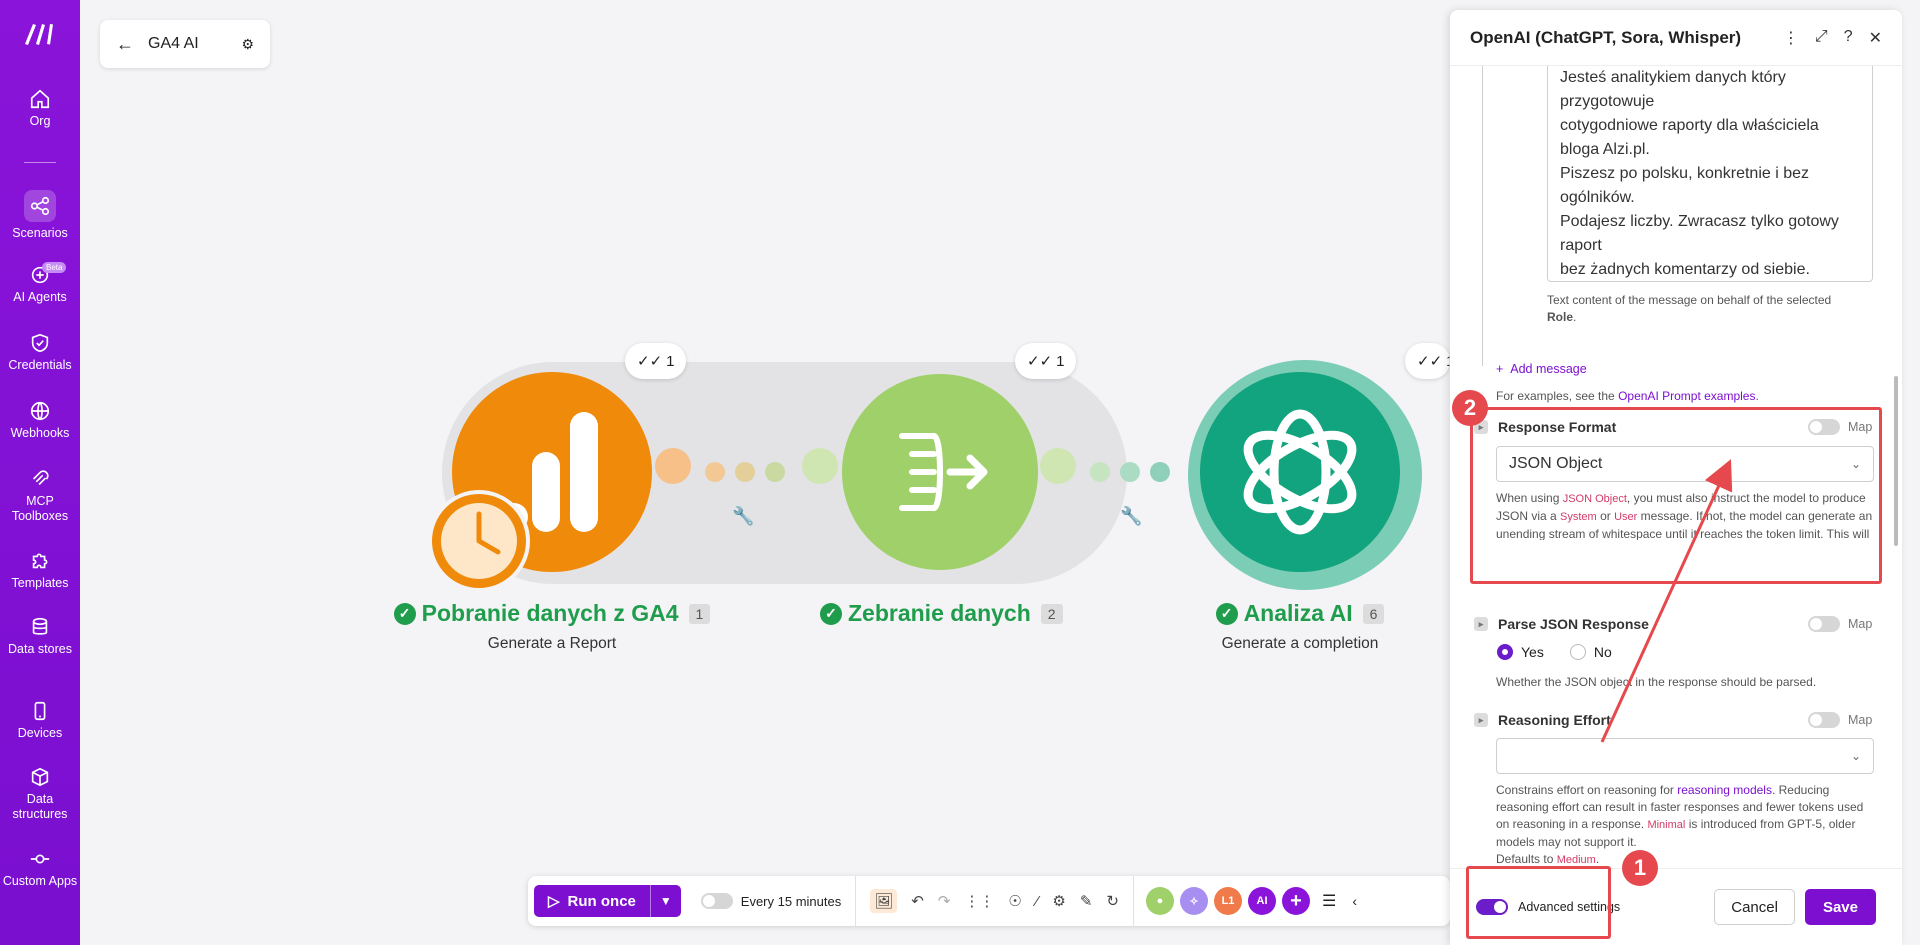 The image size is (1920, 945). What do you see at coordinates (1300, 472) in the screenshot?
I see `openai-module` at bounding box center [1300, 472].